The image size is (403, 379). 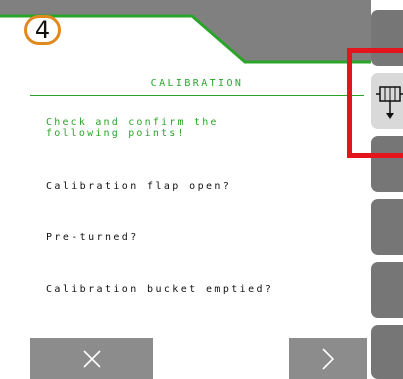 What do you see at coordinates (132, 128) in the screenshot?
I see `instruction-text: Check and confirm the following points!` at bounding box center [132, 128].